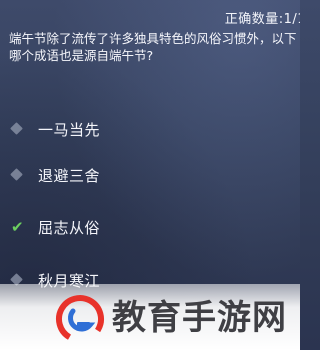 This screenshot has width=320, height=350. I want to click on option-3-correct: ✔ 屈志从俗, so click(55, 227).